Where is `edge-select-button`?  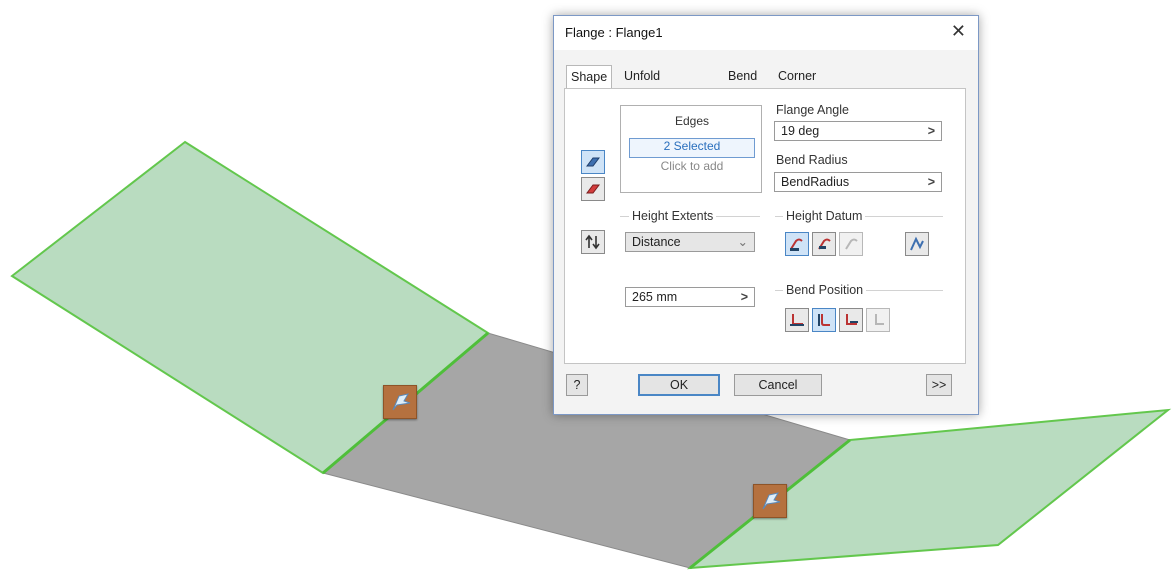
edge-select-button is located at coordinates (593, 162).